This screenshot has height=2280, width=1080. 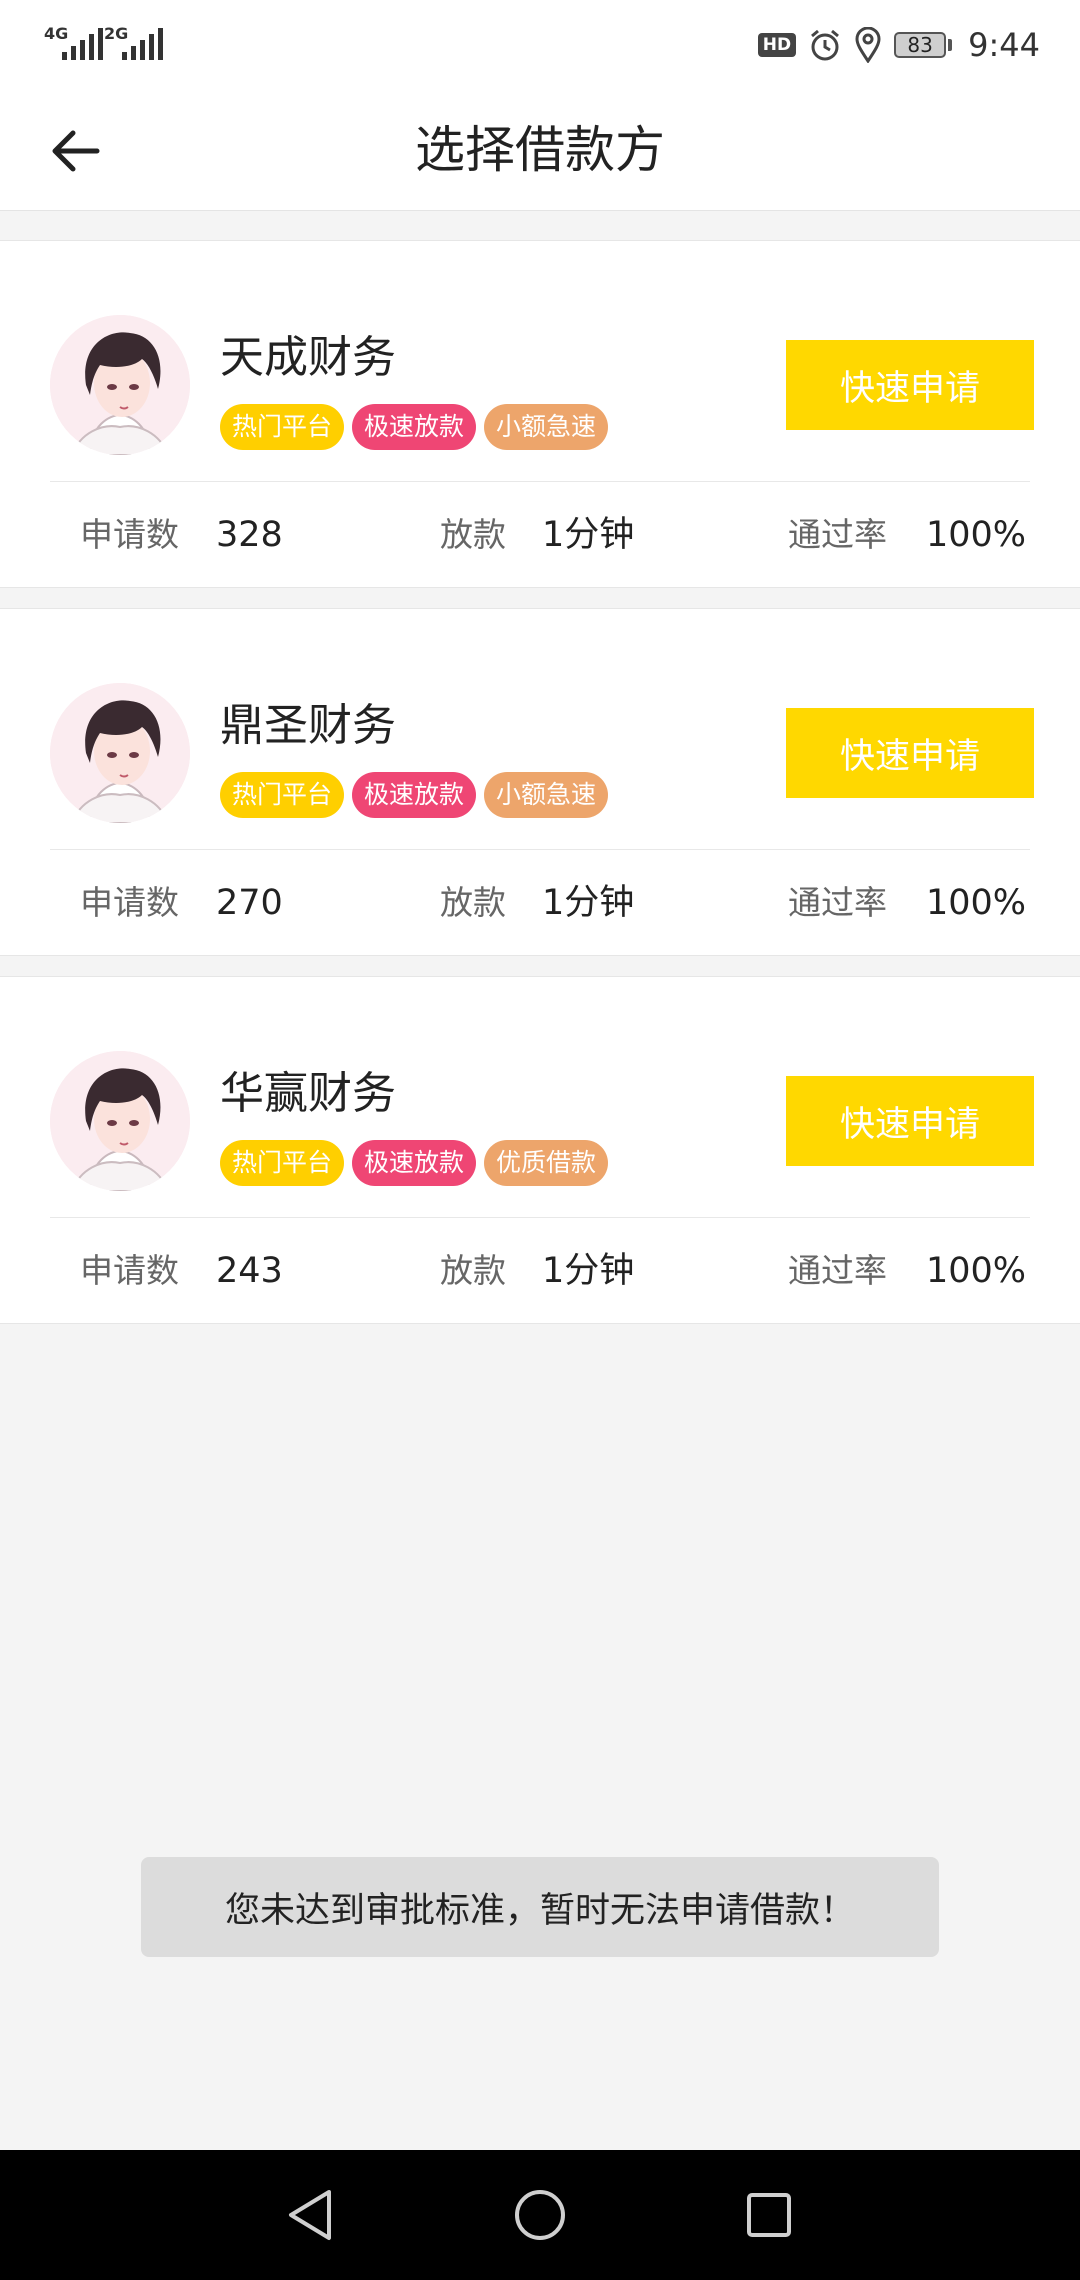 I want to click on square-recents-icon, so click(x=769, y=2215).